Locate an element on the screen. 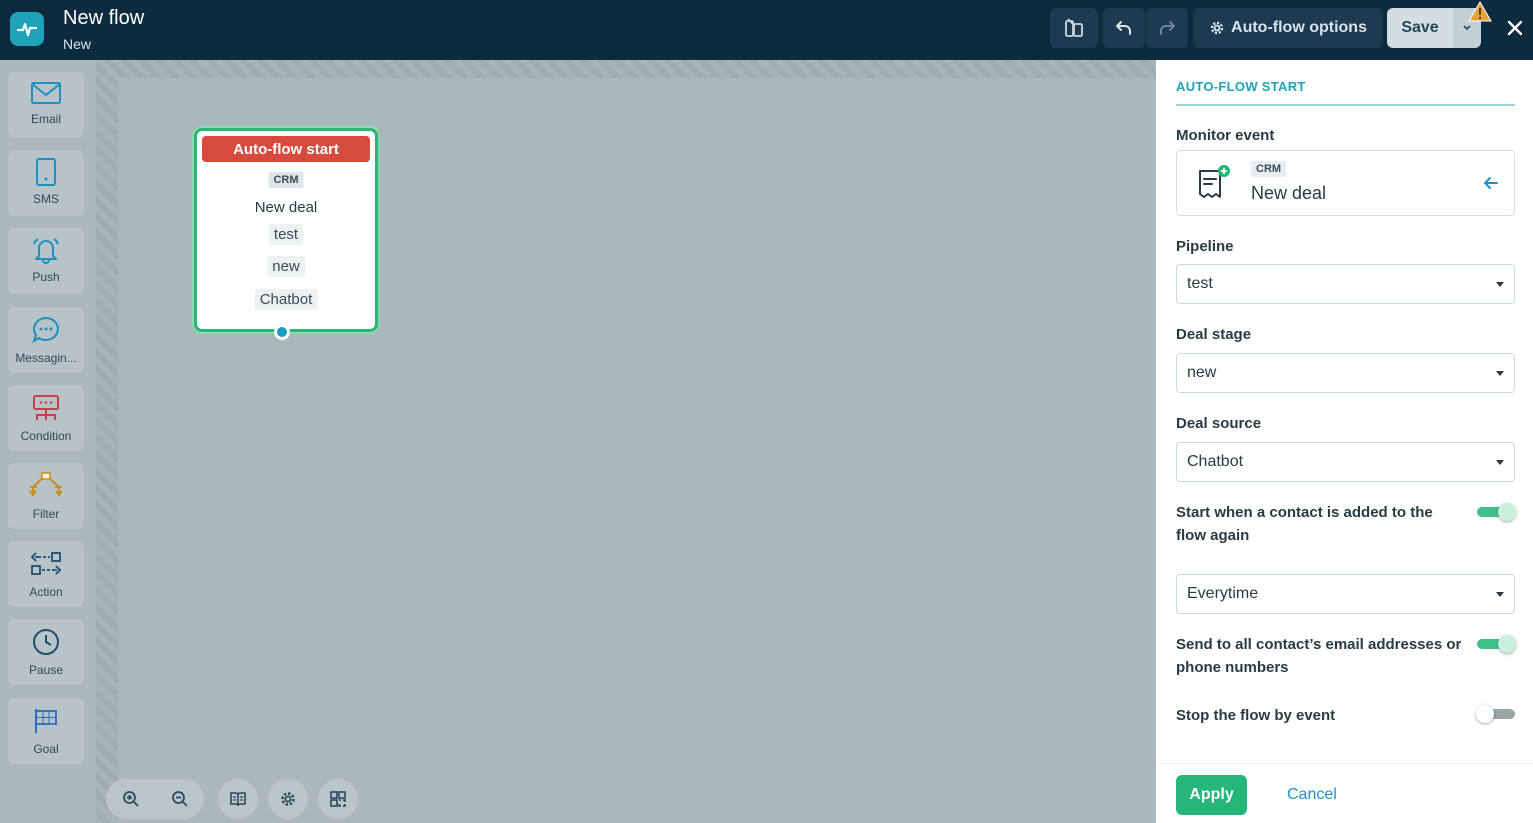 This screenshot has width=1533, height=823. apply-button: Apply is located at coordinates (1211, 795).